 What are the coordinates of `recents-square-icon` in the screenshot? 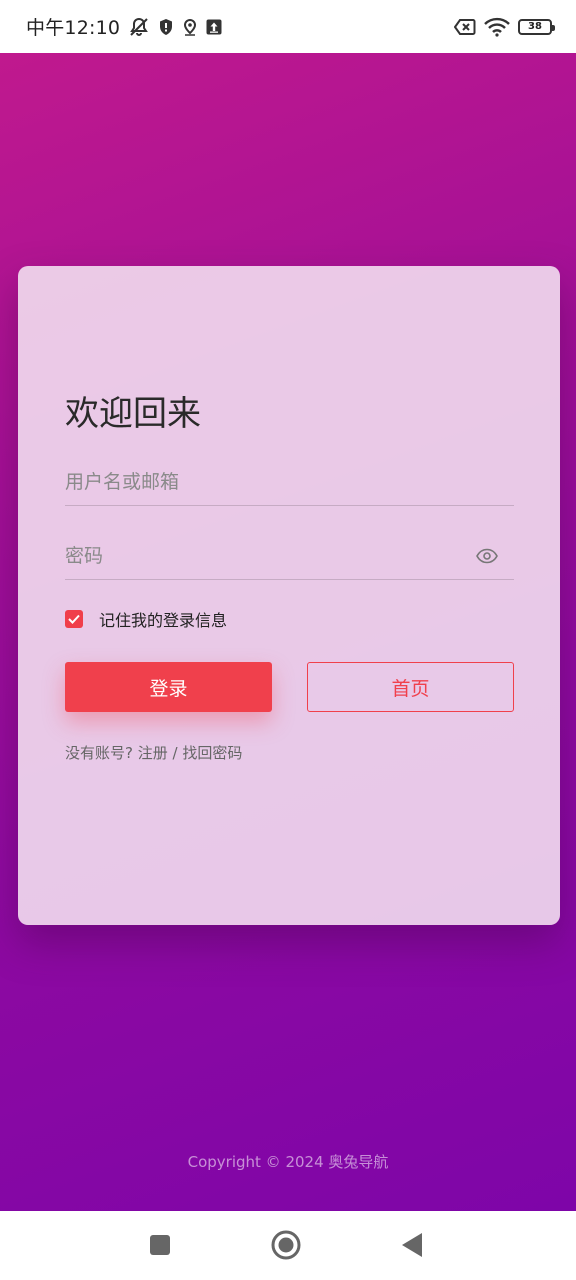 It's located at (160, 1245).